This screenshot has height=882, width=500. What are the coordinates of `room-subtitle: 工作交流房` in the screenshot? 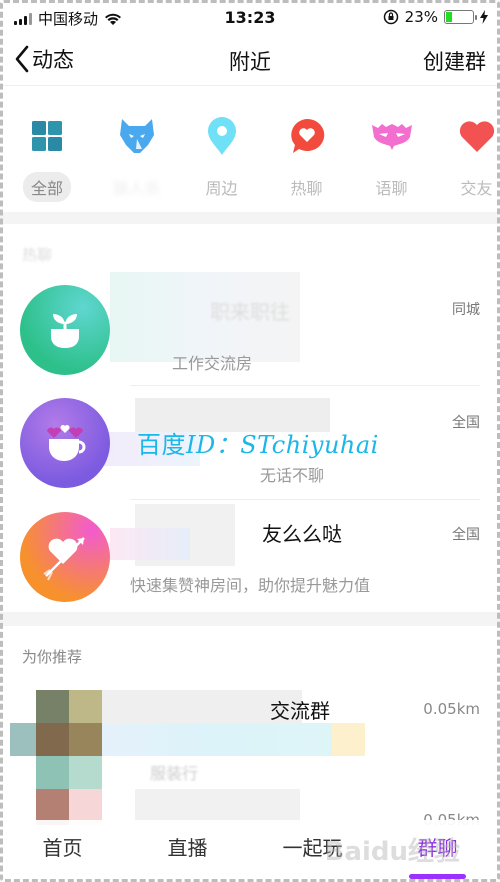 It's located at (212, 363).